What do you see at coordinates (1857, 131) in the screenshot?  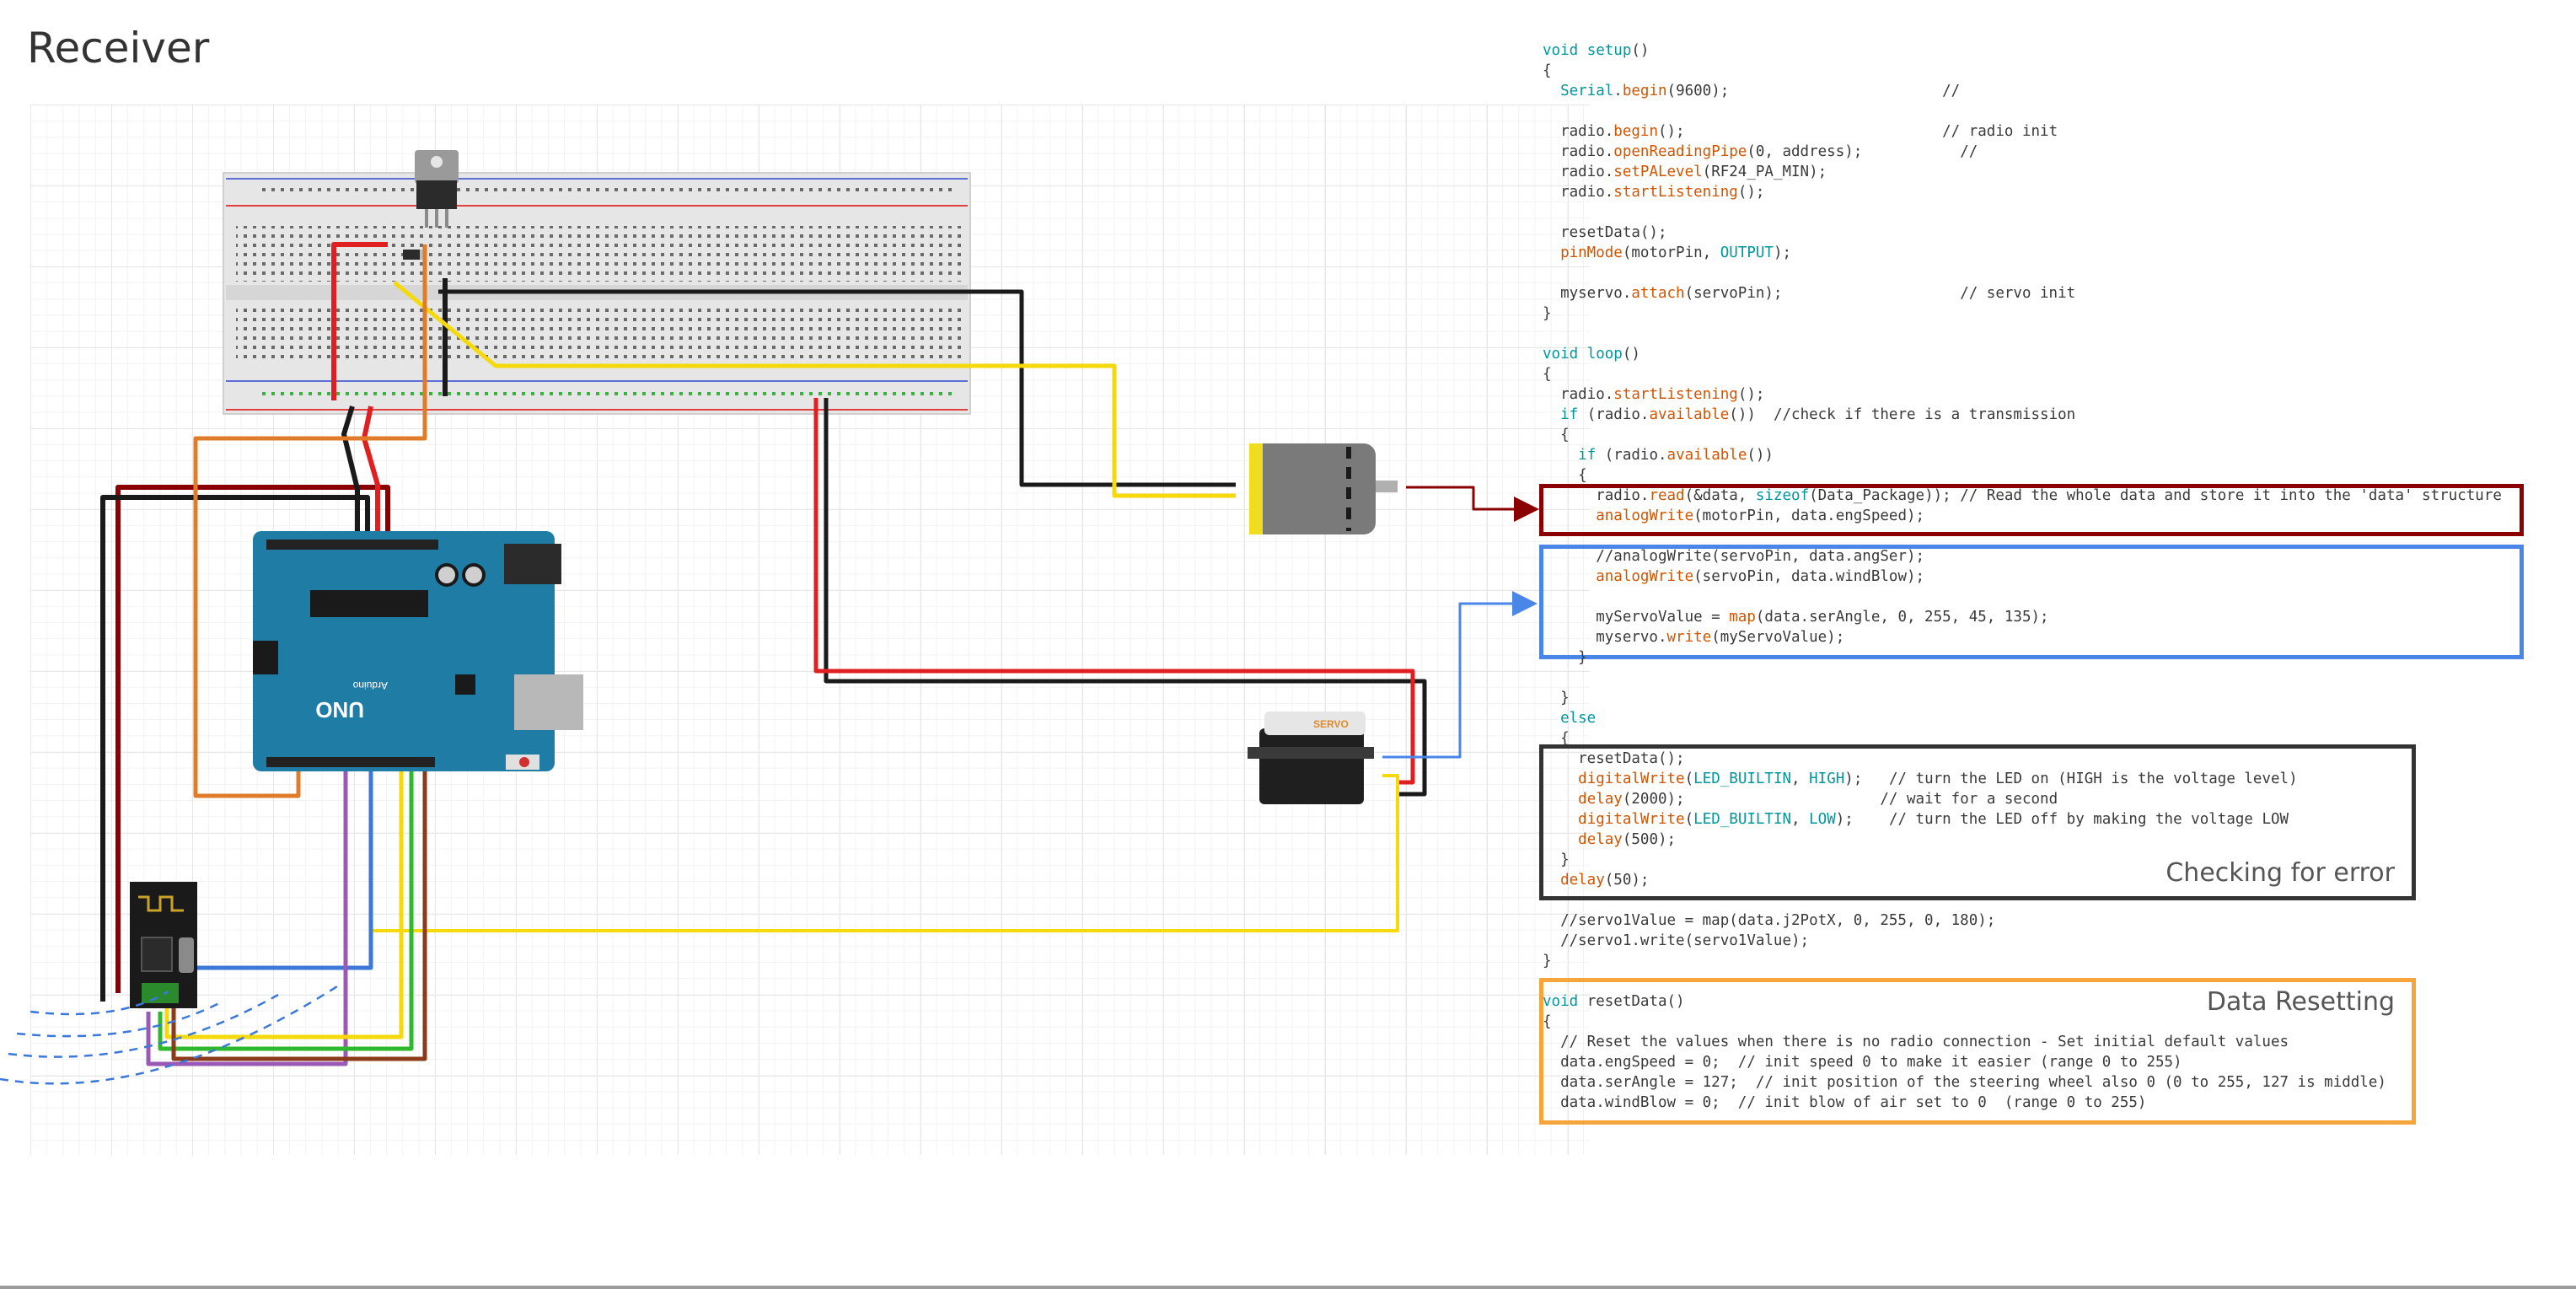 I see `code-token: (); // radio init` at bounding box center [1857, 131].